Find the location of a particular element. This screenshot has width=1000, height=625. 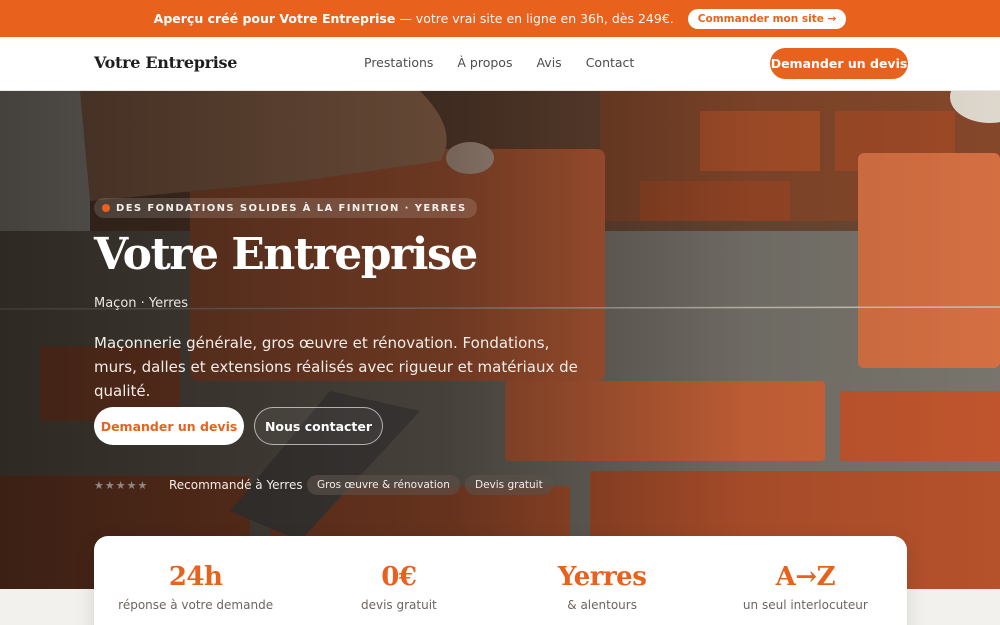

stat-contact: A→Z un seul interlocuteur is located at coordinates (805, 580).